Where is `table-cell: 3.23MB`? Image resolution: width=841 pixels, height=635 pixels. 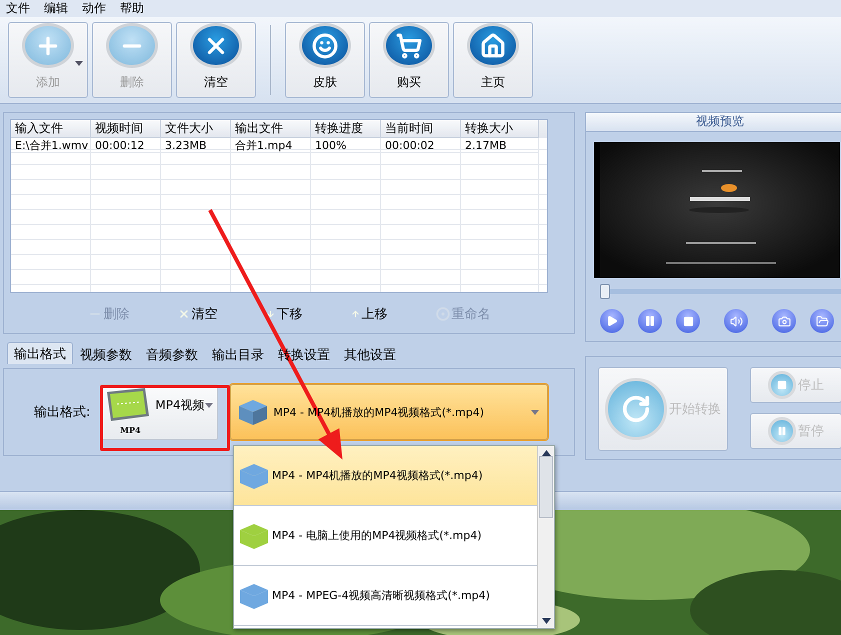 table-cell: 3.23MB is located at coordinates (196, 145).